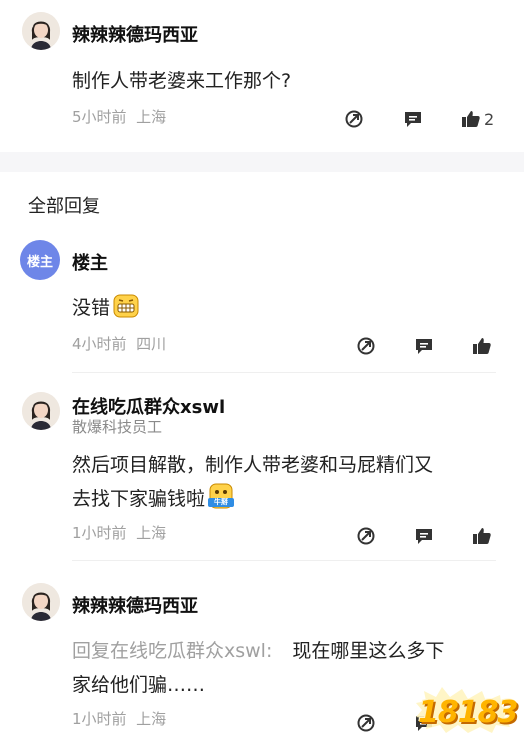 The height and width of the screenshot is (743, 524). I want to click on post-content: 制作人带老婆来工作那个?, so click(182, 81).